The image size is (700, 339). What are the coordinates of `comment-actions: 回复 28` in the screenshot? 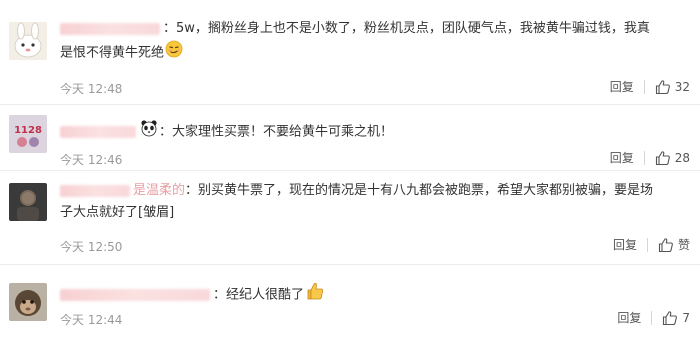 It's located at (650, 157).